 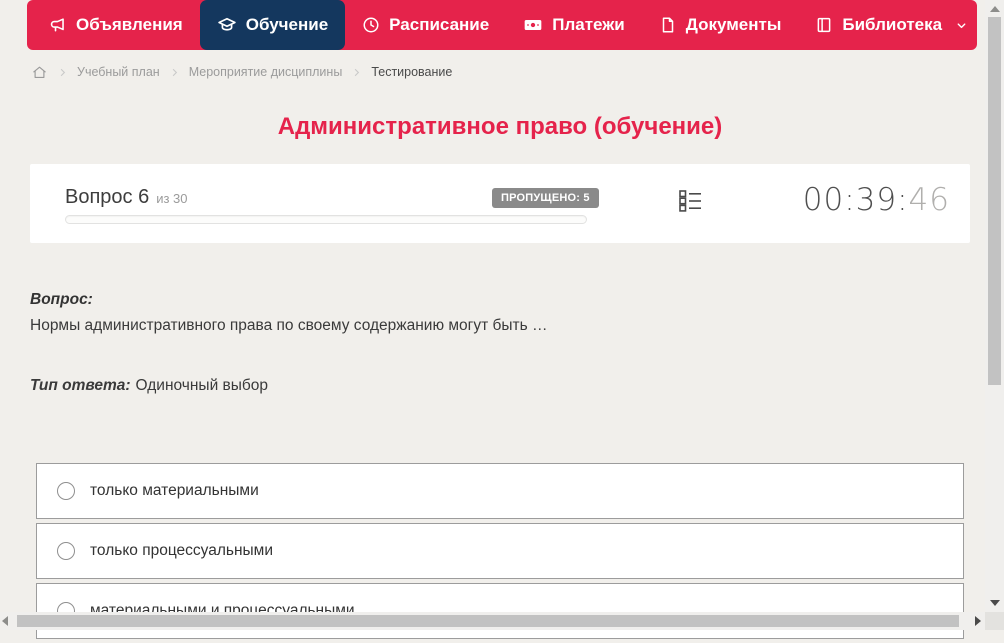 I want to click on question-number: Вопрос 6, so click(x=107, y=197).